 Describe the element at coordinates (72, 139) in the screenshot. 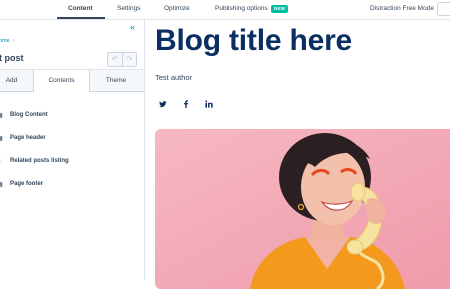

I see `list-item-page-header: ▦ Page header` at that location.